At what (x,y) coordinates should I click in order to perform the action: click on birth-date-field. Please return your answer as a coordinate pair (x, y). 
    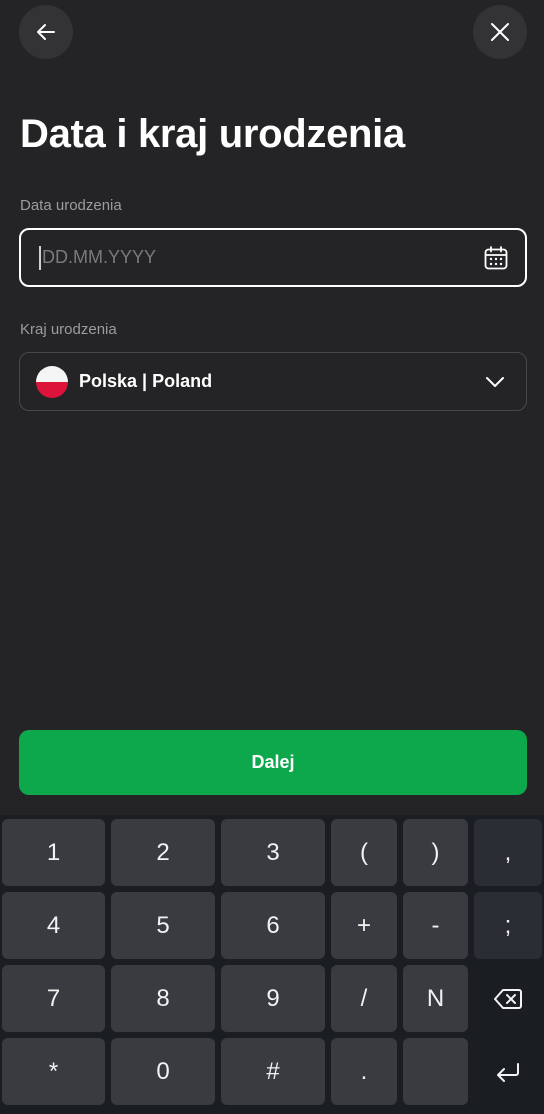
    Looking at the image, I should click on (273, 257).